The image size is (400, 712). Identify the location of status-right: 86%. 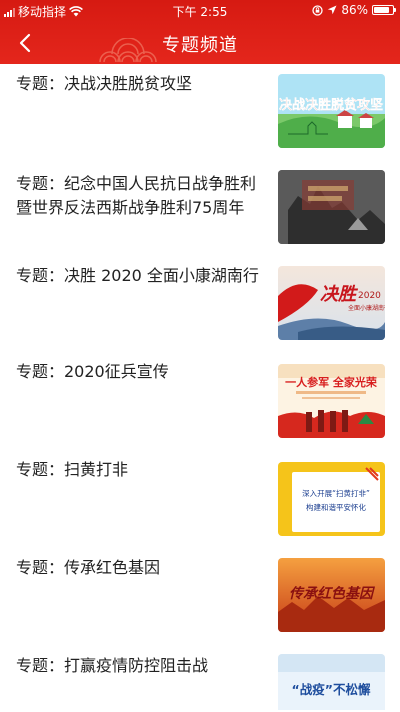
(354, 10).